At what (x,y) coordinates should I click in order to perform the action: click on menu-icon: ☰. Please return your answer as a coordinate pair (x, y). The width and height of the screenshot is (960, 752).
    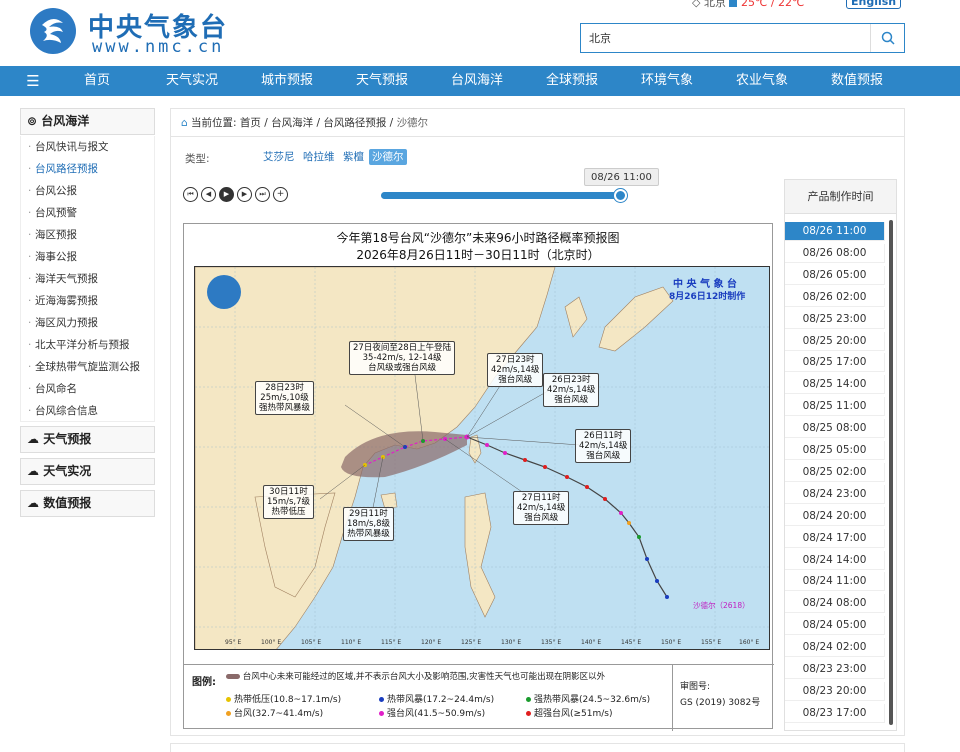
    Looking at the image, I should click on (33, 81).